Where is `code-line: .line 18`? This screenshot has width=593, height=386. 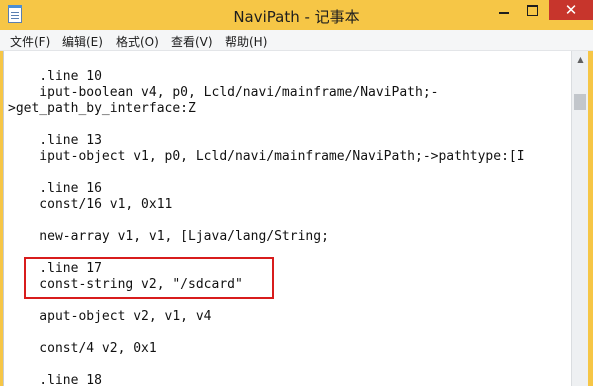 code-line: .line 18 is located at coordinates (55, 379).